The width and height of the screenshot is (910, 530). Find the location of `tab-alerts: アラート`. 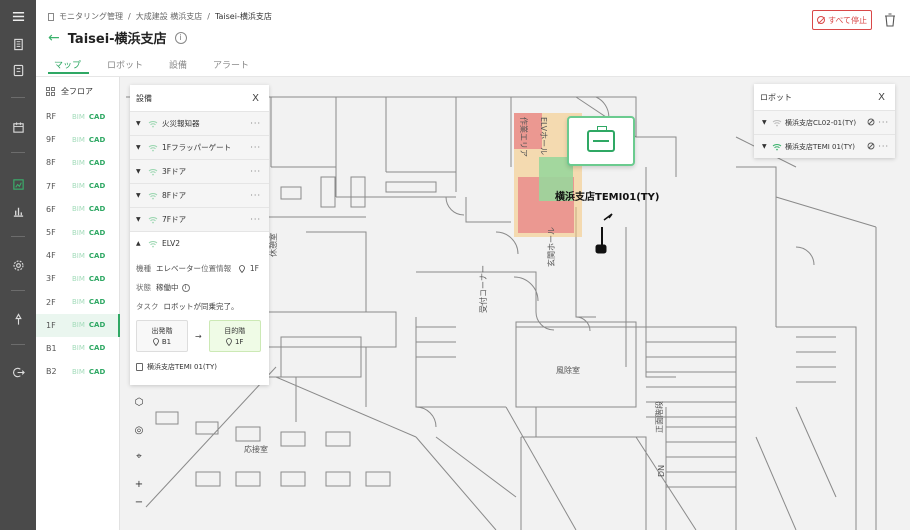

tab-alerts: アラート is located at coordinates (232, 65).